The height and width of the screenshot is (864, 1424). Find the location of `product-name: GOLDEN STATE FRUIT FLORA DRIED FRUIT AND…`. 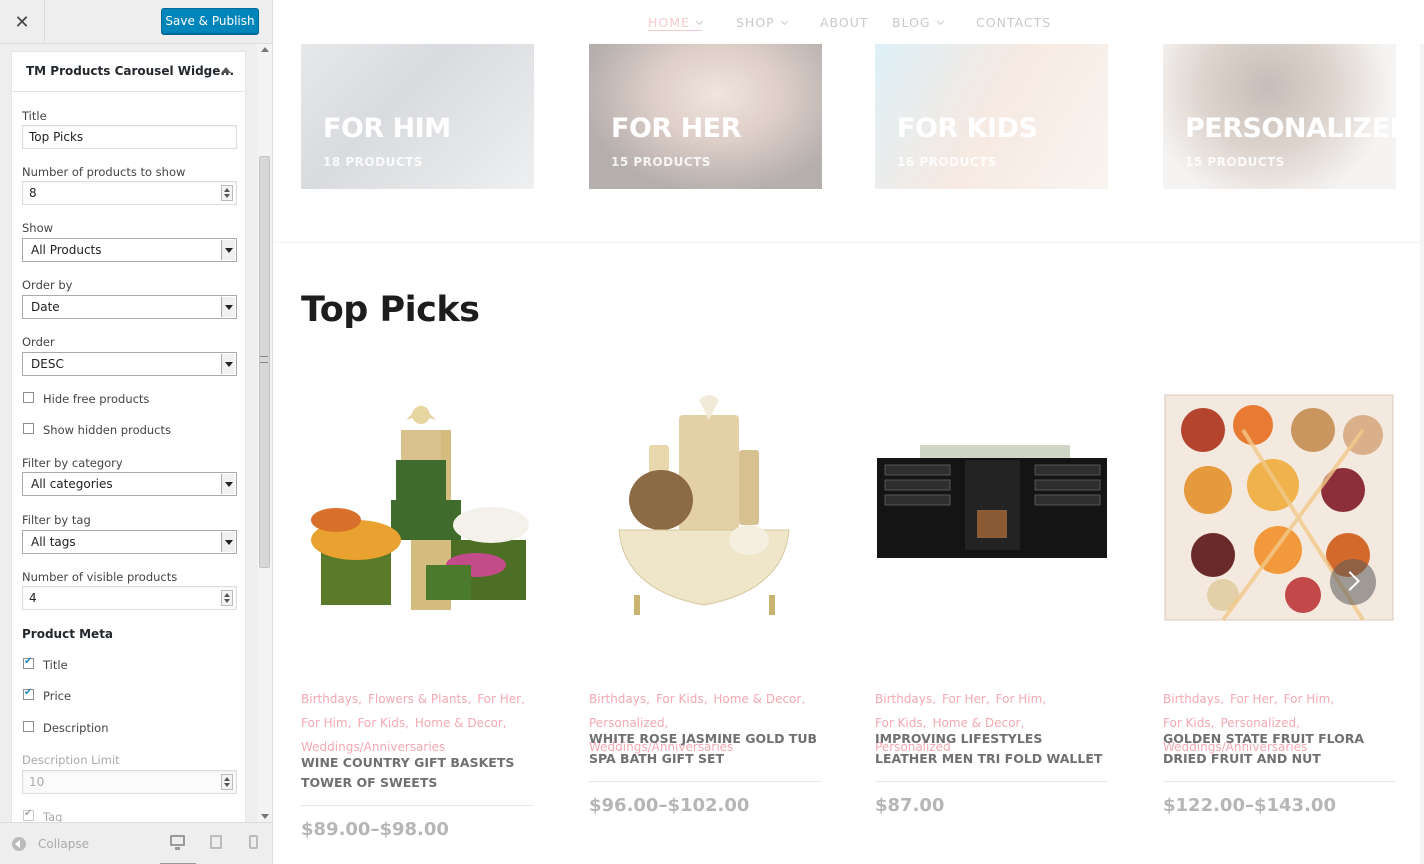

product-name: GOLDEN STATE FRUIT FLORA DRIED FRUIT AND… is located at coordinates (1279, 749).